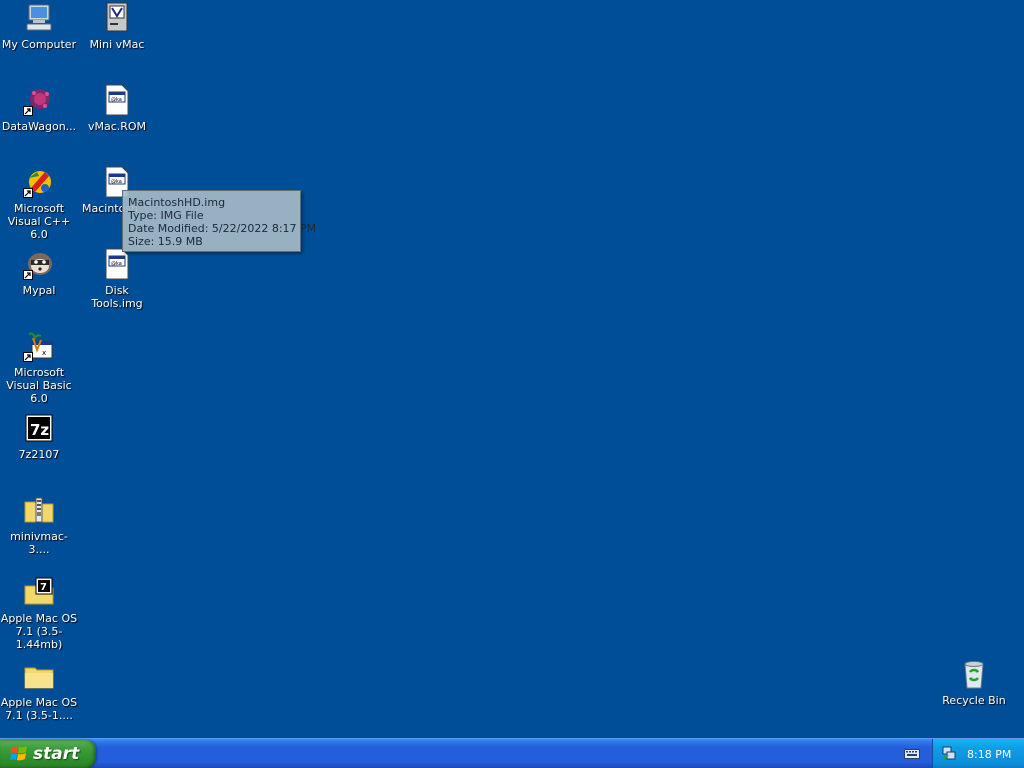  What do you see at coordinates (56, 754) in the screenshot?
I see `start-label: start` at bounding box center [56, 754].